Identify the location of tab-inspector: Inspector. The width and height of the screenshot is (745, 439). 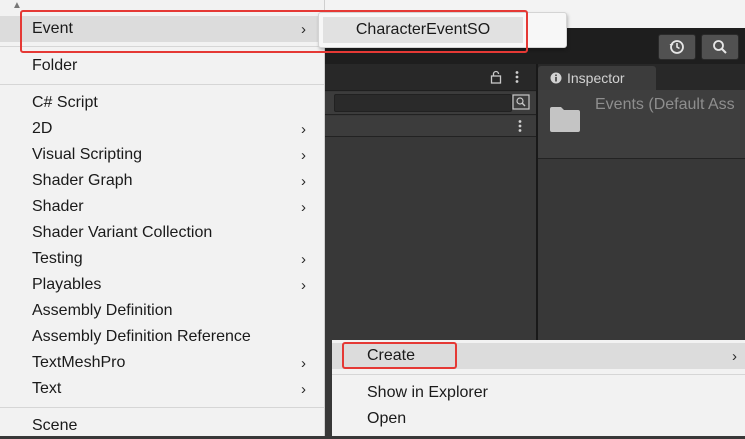
(597, 78).